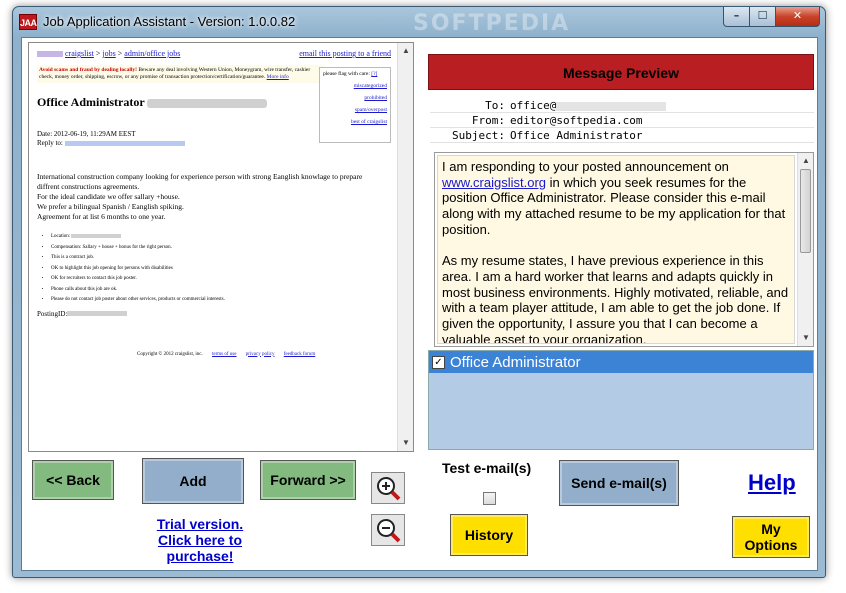  What do you see at coordinates (374, 74) in the screenshot?
I see `flag-help-link: [?]` at bounding box center [374, 74].